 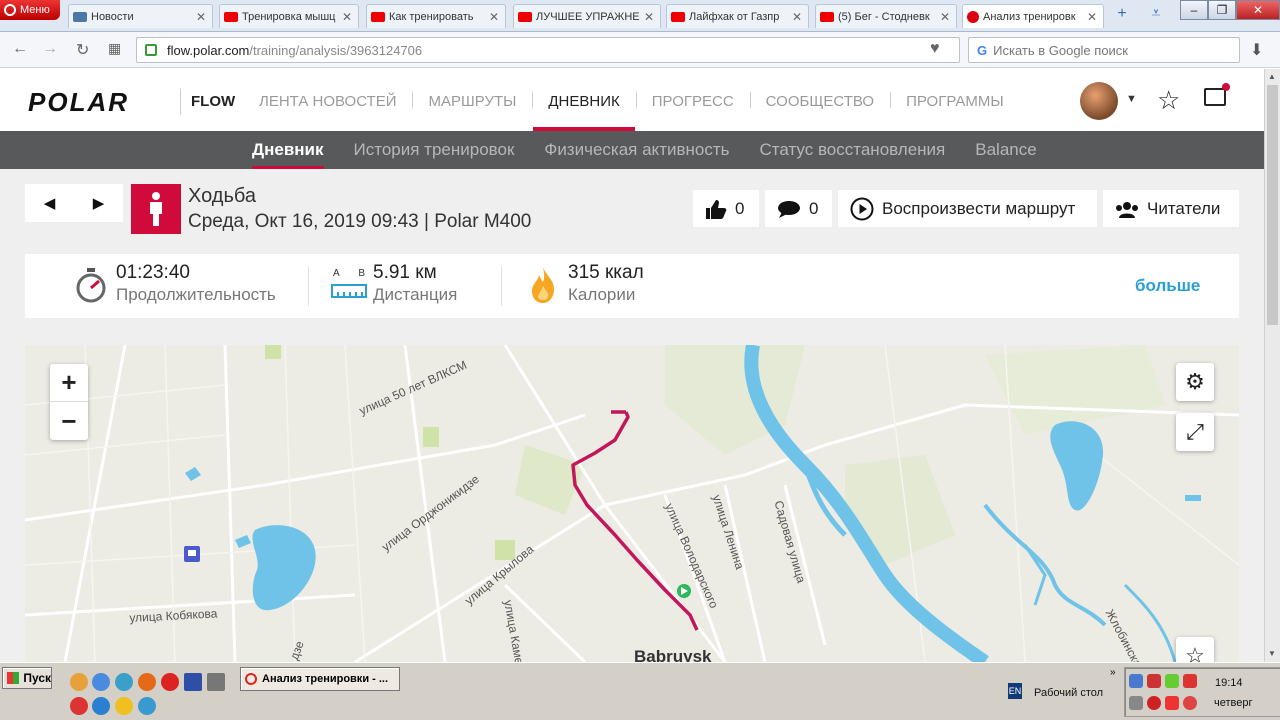 What do you see at coordinates (693, 100) in the screenshot?
I see `nav-item-progress: ПРОГРЕСС` at bounding box center [693, 100].